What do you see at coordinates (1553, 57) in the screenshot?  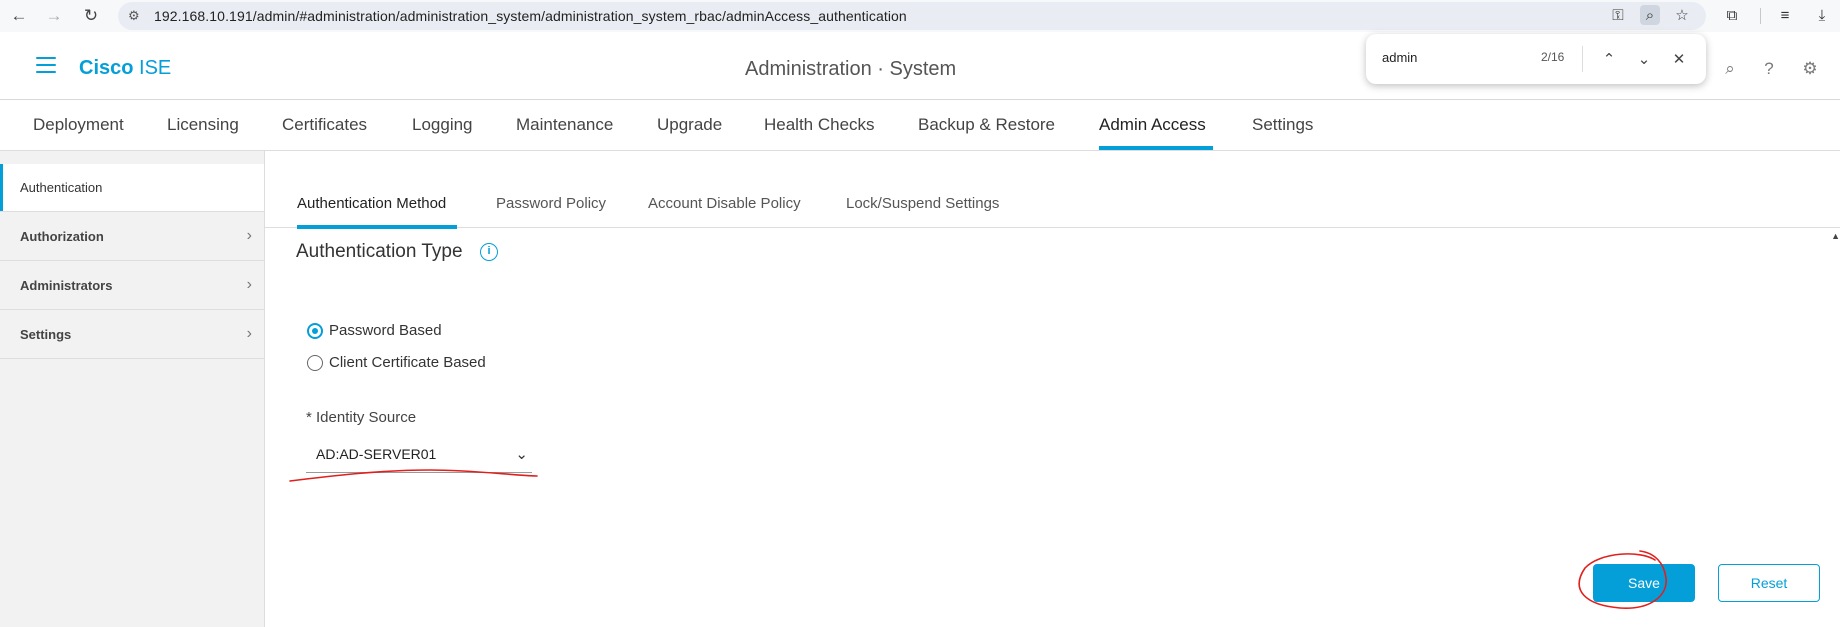 I see `find-count: 2/16` at bounding box center [1553, 57].